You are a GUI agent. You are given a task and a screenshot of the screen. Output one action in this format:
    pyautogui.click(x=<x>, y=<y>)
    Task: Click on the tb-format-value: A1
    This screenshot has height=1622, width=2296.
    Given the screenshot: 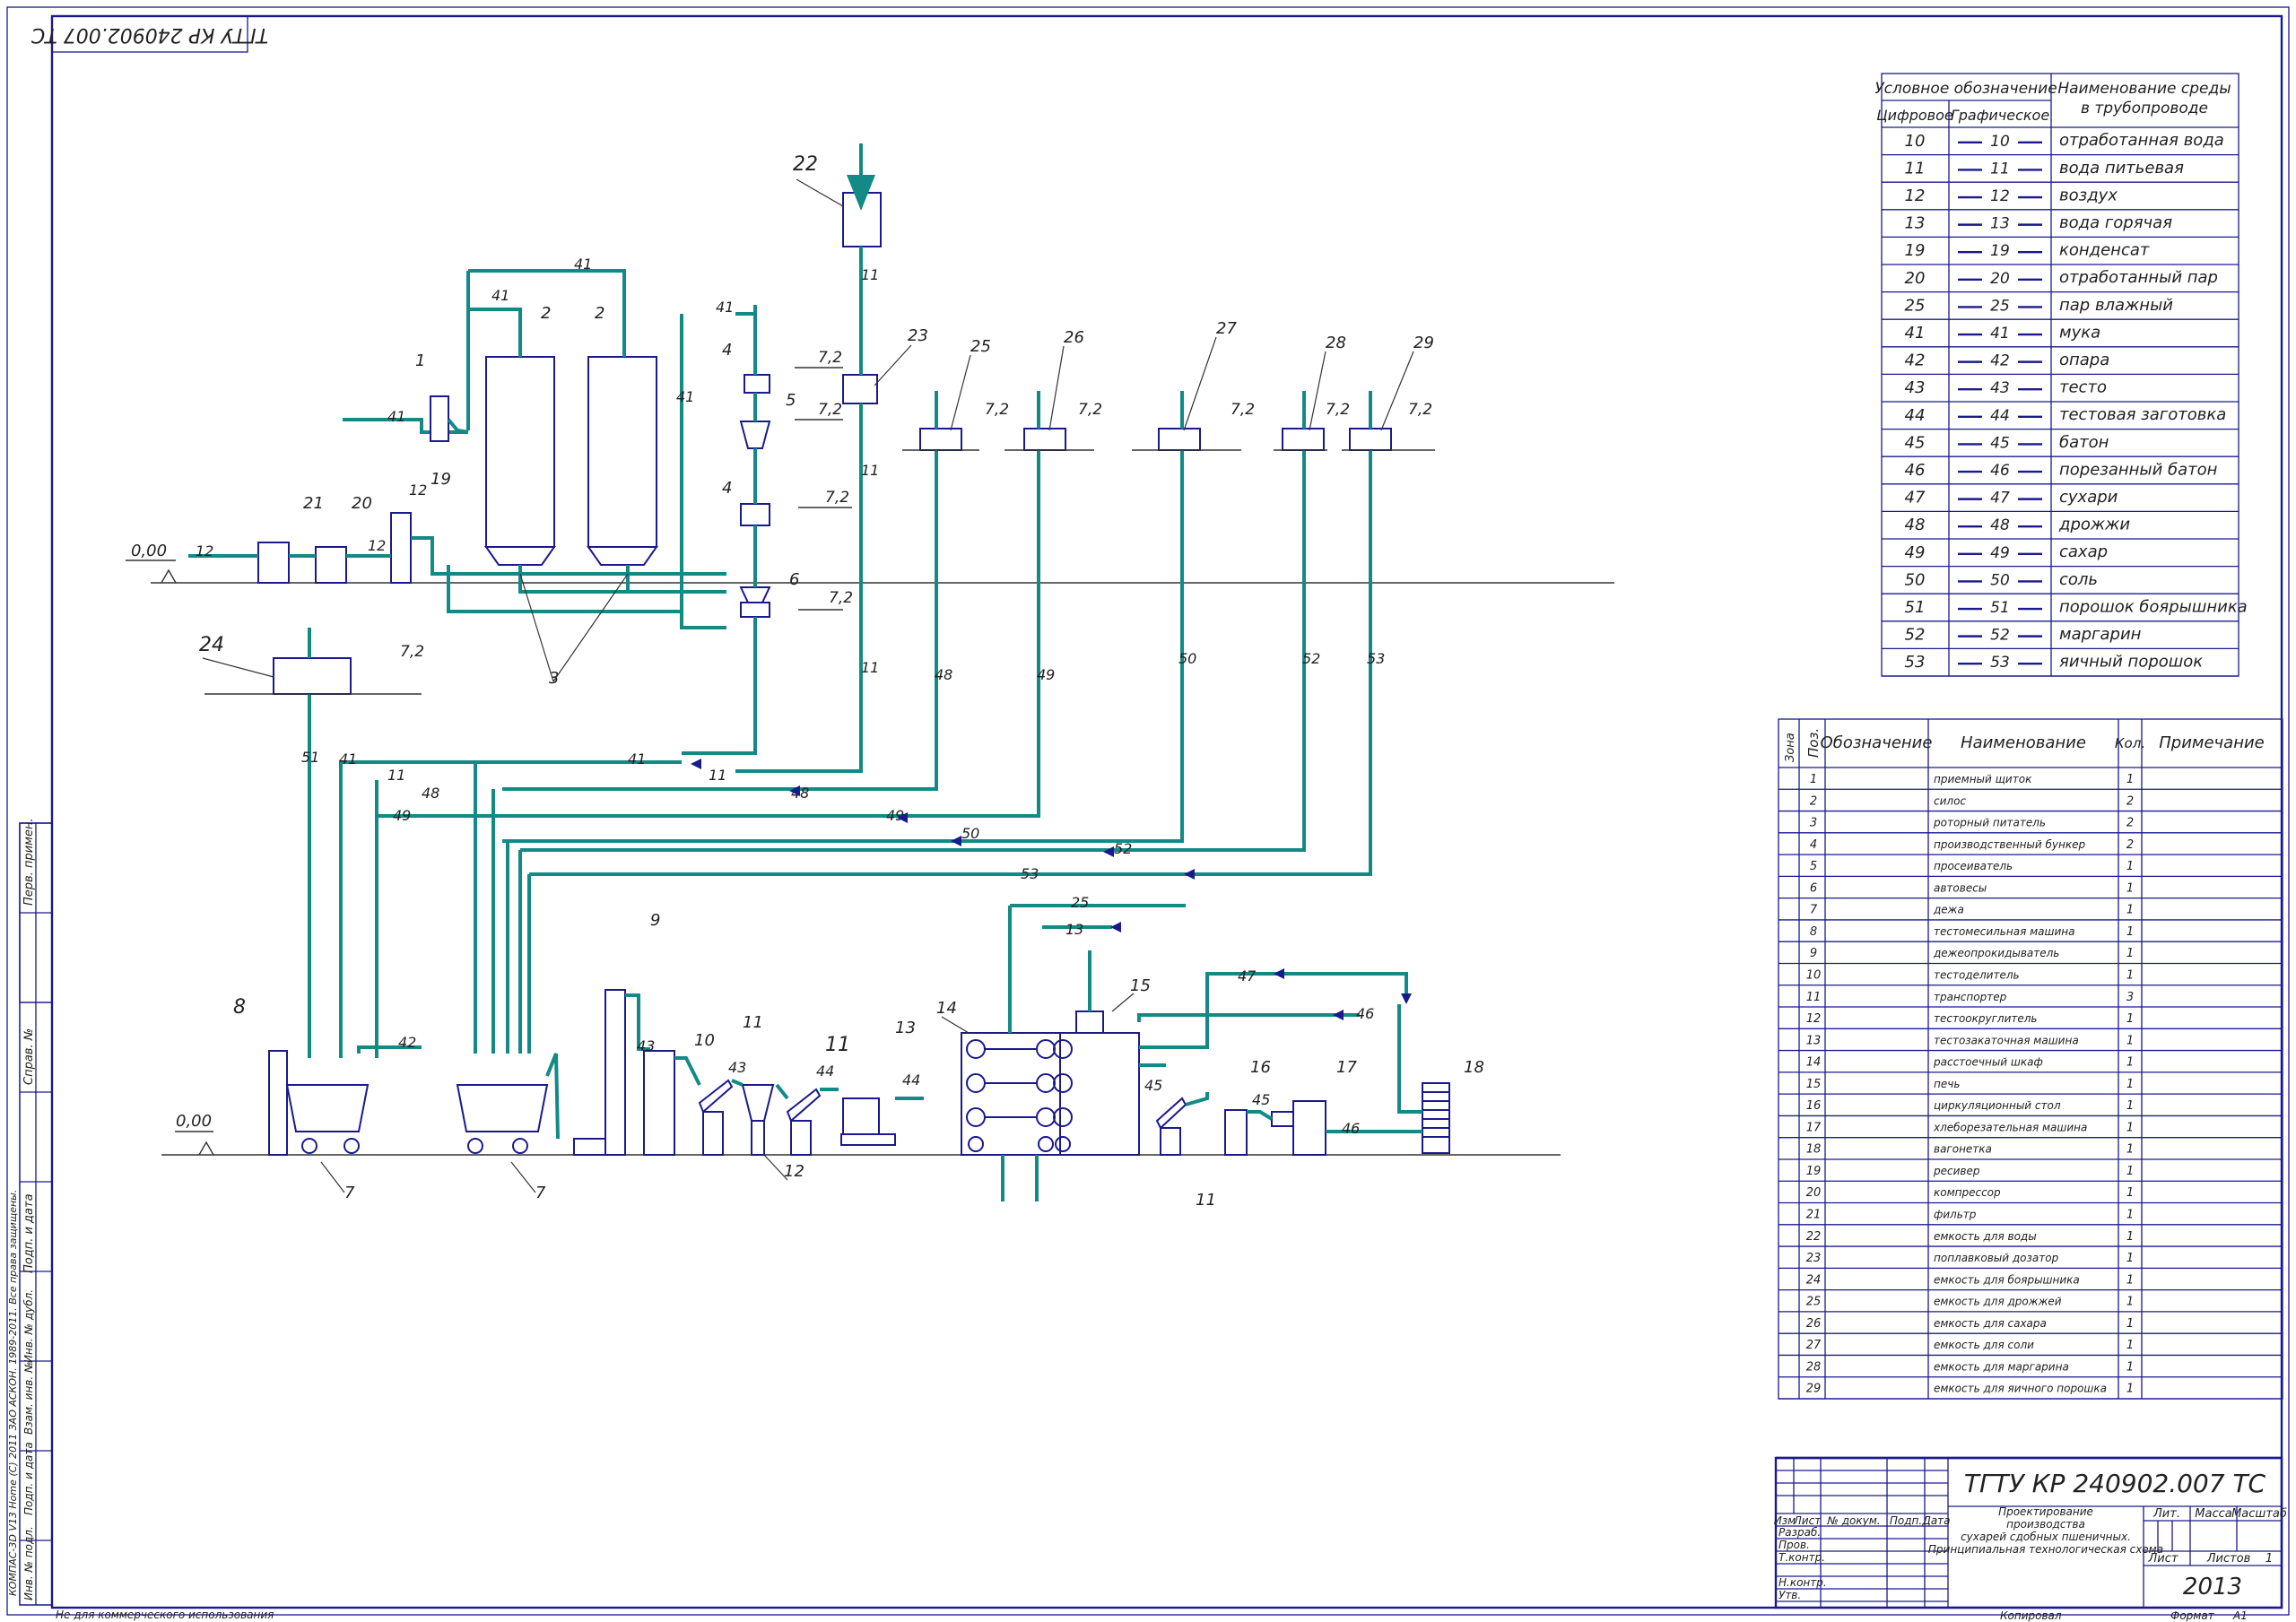 What is the action you would take?
    pyautogui.click(x=2240, y=1615)
    